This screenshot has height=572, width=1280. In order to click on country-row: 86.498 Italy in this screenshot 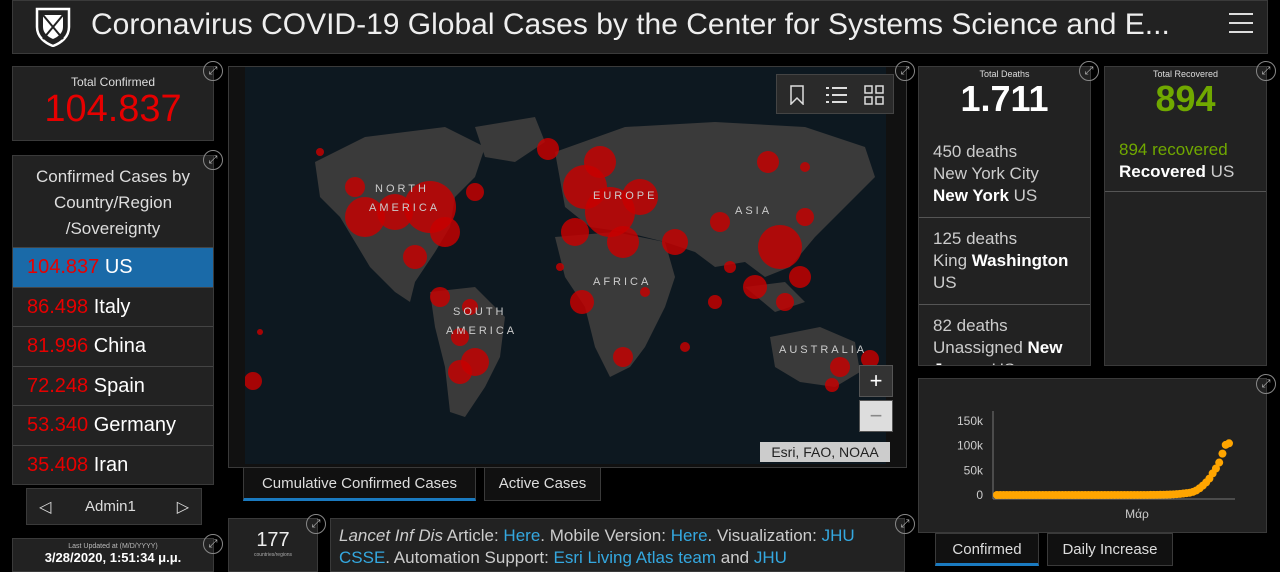, I will do `click(113, 307)`.